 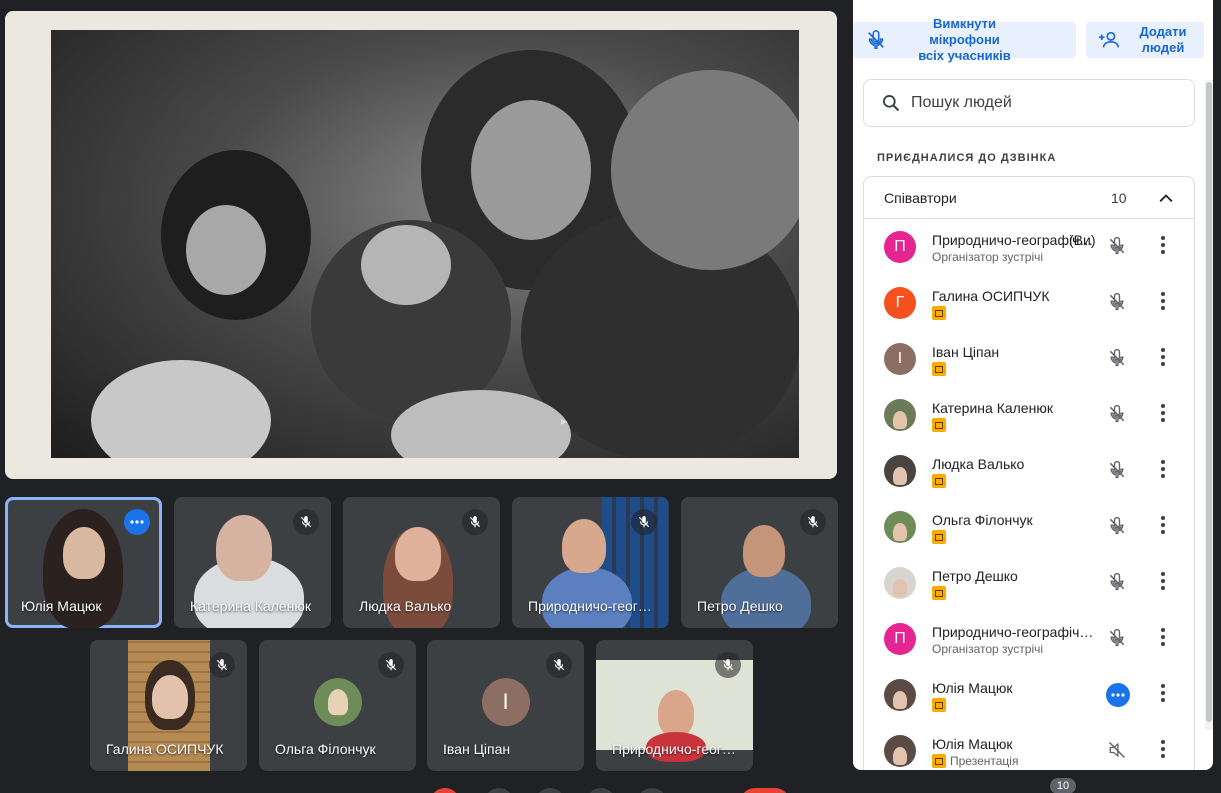 What do you see at coordinates (1029, 583) in the screenshot?
I see `participant-row: Петро Дешко` at bounding box center [1029, 583].